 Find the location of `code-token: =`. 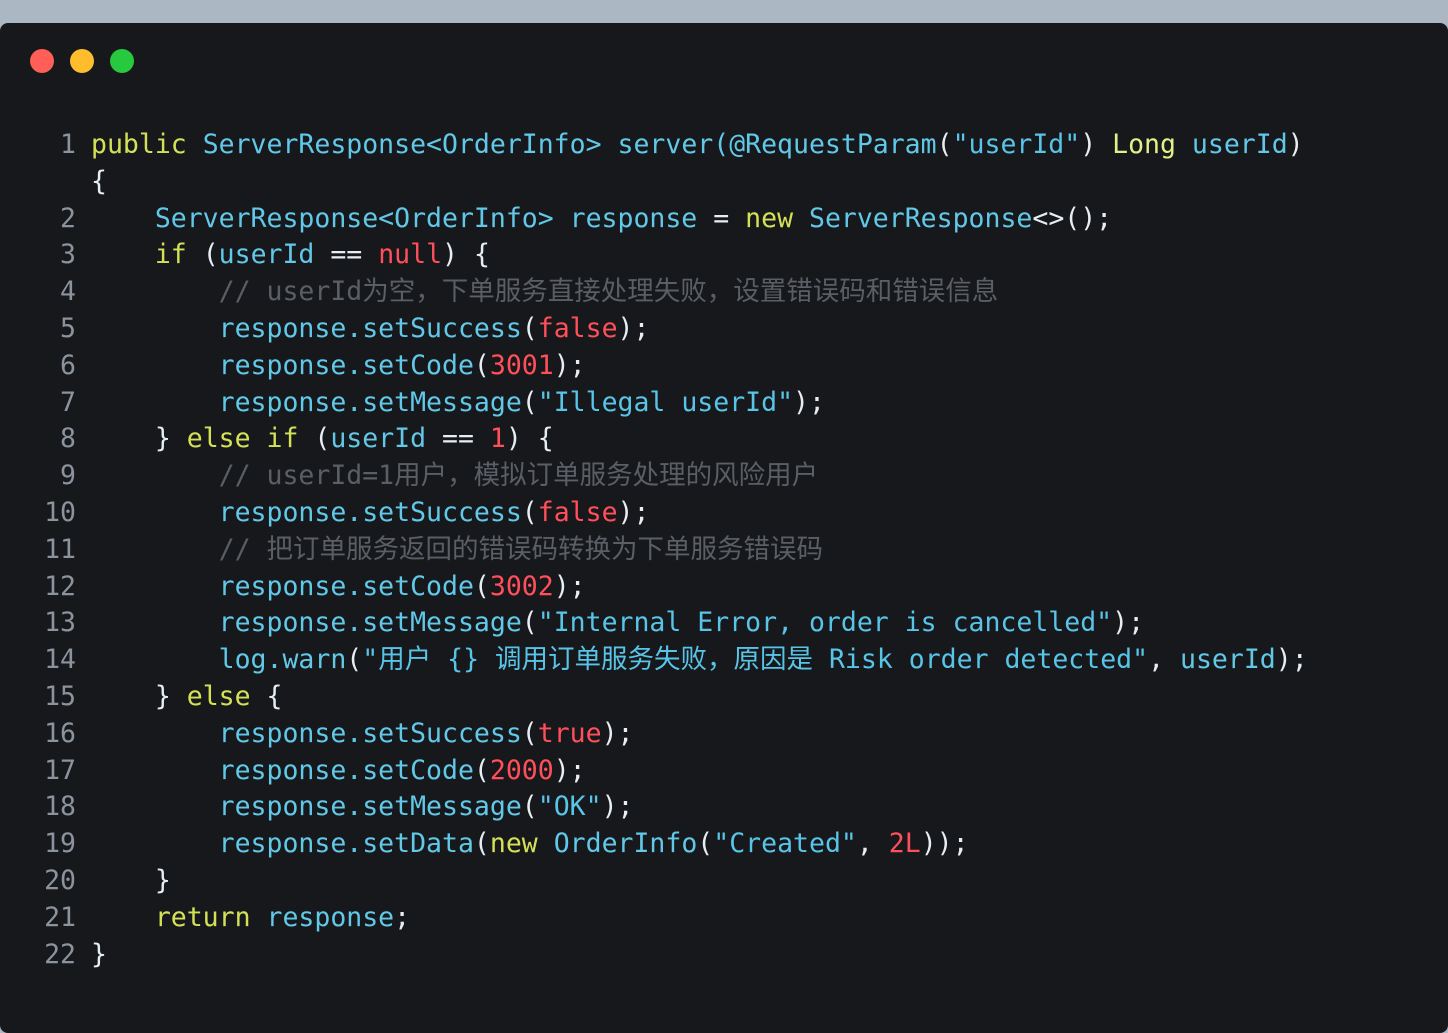

code-token: = is located at coordinates (721, 218).